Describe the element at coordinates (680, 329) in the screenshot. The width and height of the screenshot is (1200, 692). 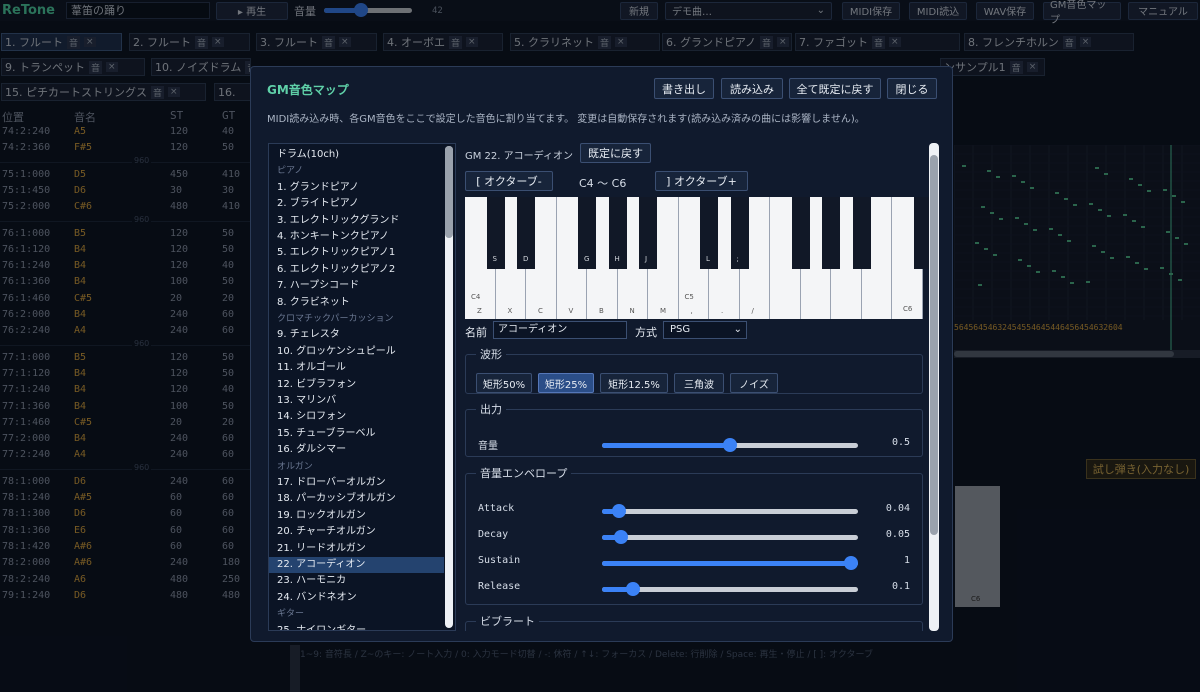
I see `method-select-value: PSG` at that location.